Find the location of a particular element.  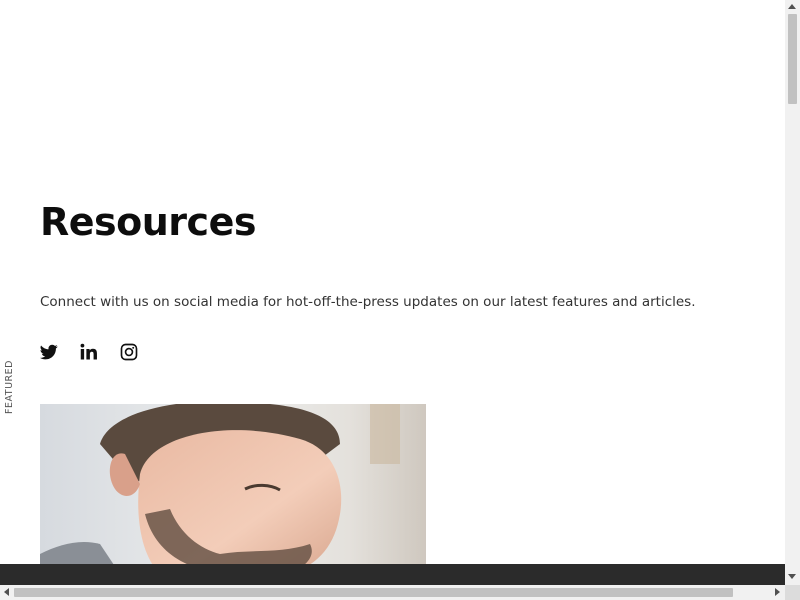

twitter-icon is located at coordinates (49, 352).